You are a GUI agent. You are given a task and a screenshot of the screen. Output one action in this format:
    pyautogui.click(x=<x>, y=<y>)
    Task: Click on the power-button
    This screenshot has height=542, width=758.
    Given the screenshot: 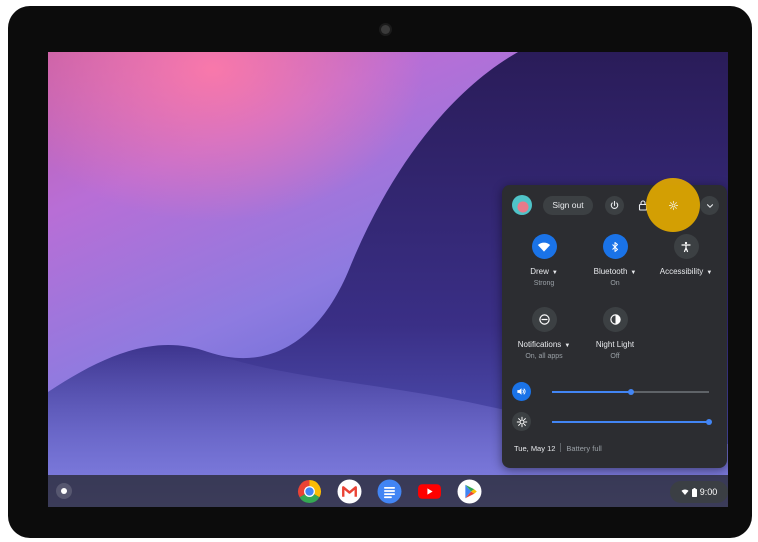 What is the action you would take?
    pyautogui.click(x=614, y=205)
    